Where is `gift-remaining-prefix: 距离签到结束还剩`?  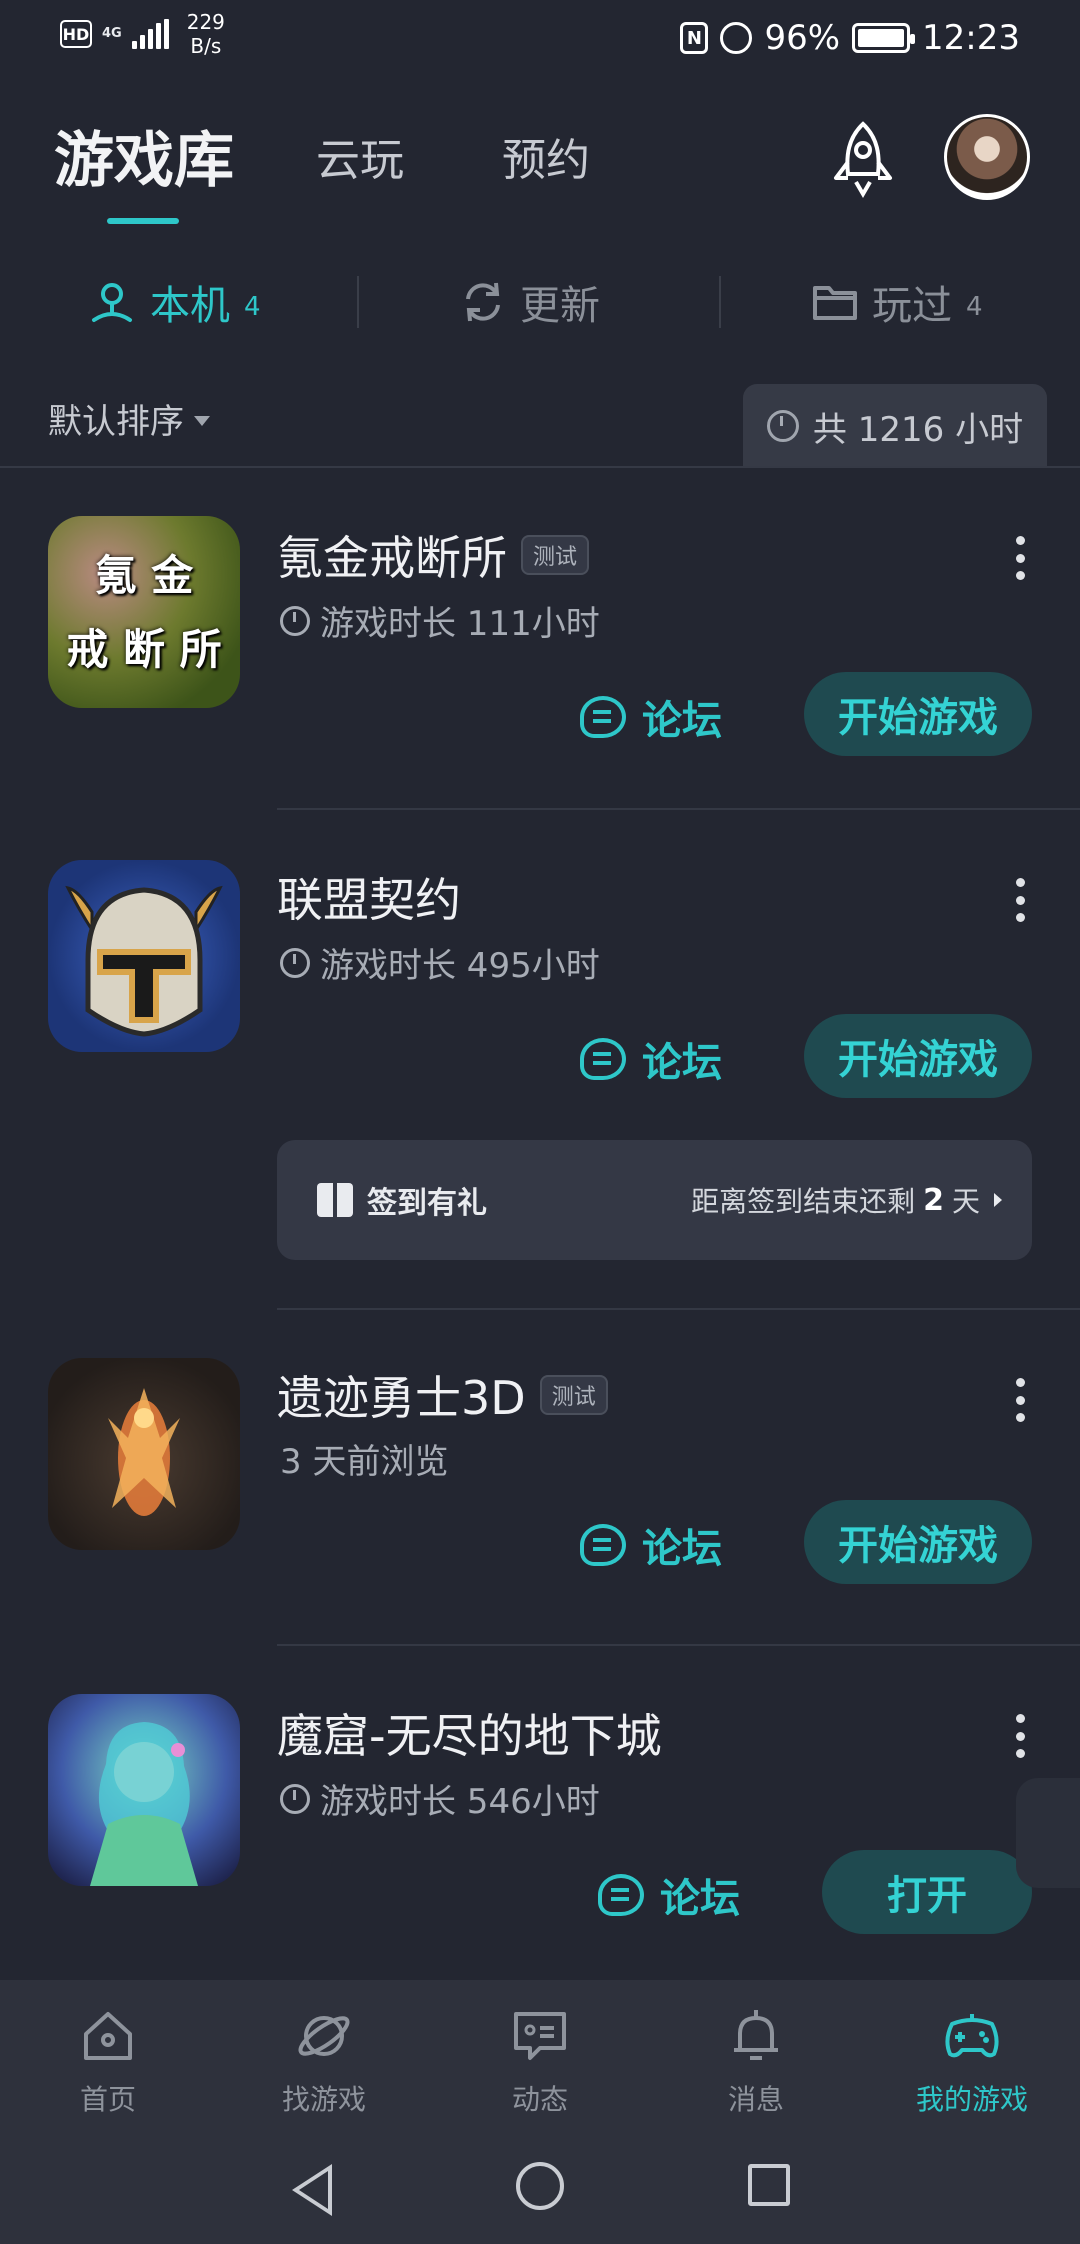 gift-remaining-prefix: 距离签到结束还剩 is located at coordinates (803, 1201).